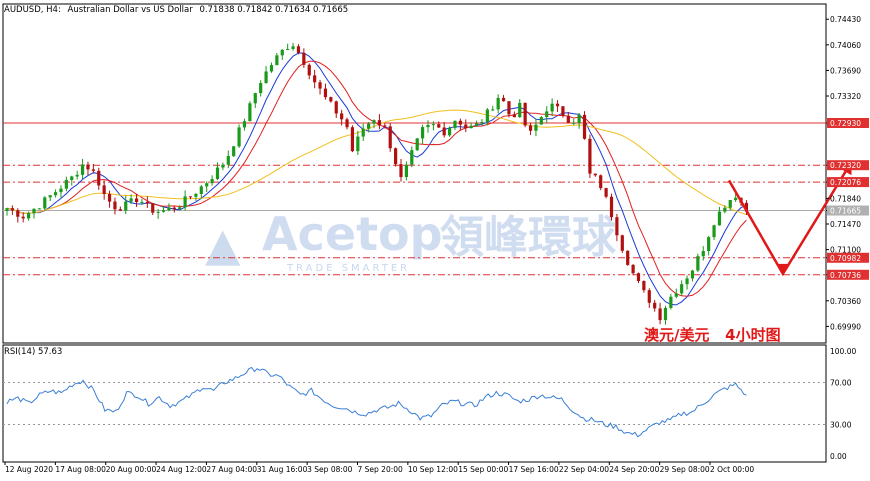 The height and width of the screenshot is (481, 870). Describe the element at coordinates (845, 19) in the screenshot. I see `y-tick-label: 0.74430` at that location.